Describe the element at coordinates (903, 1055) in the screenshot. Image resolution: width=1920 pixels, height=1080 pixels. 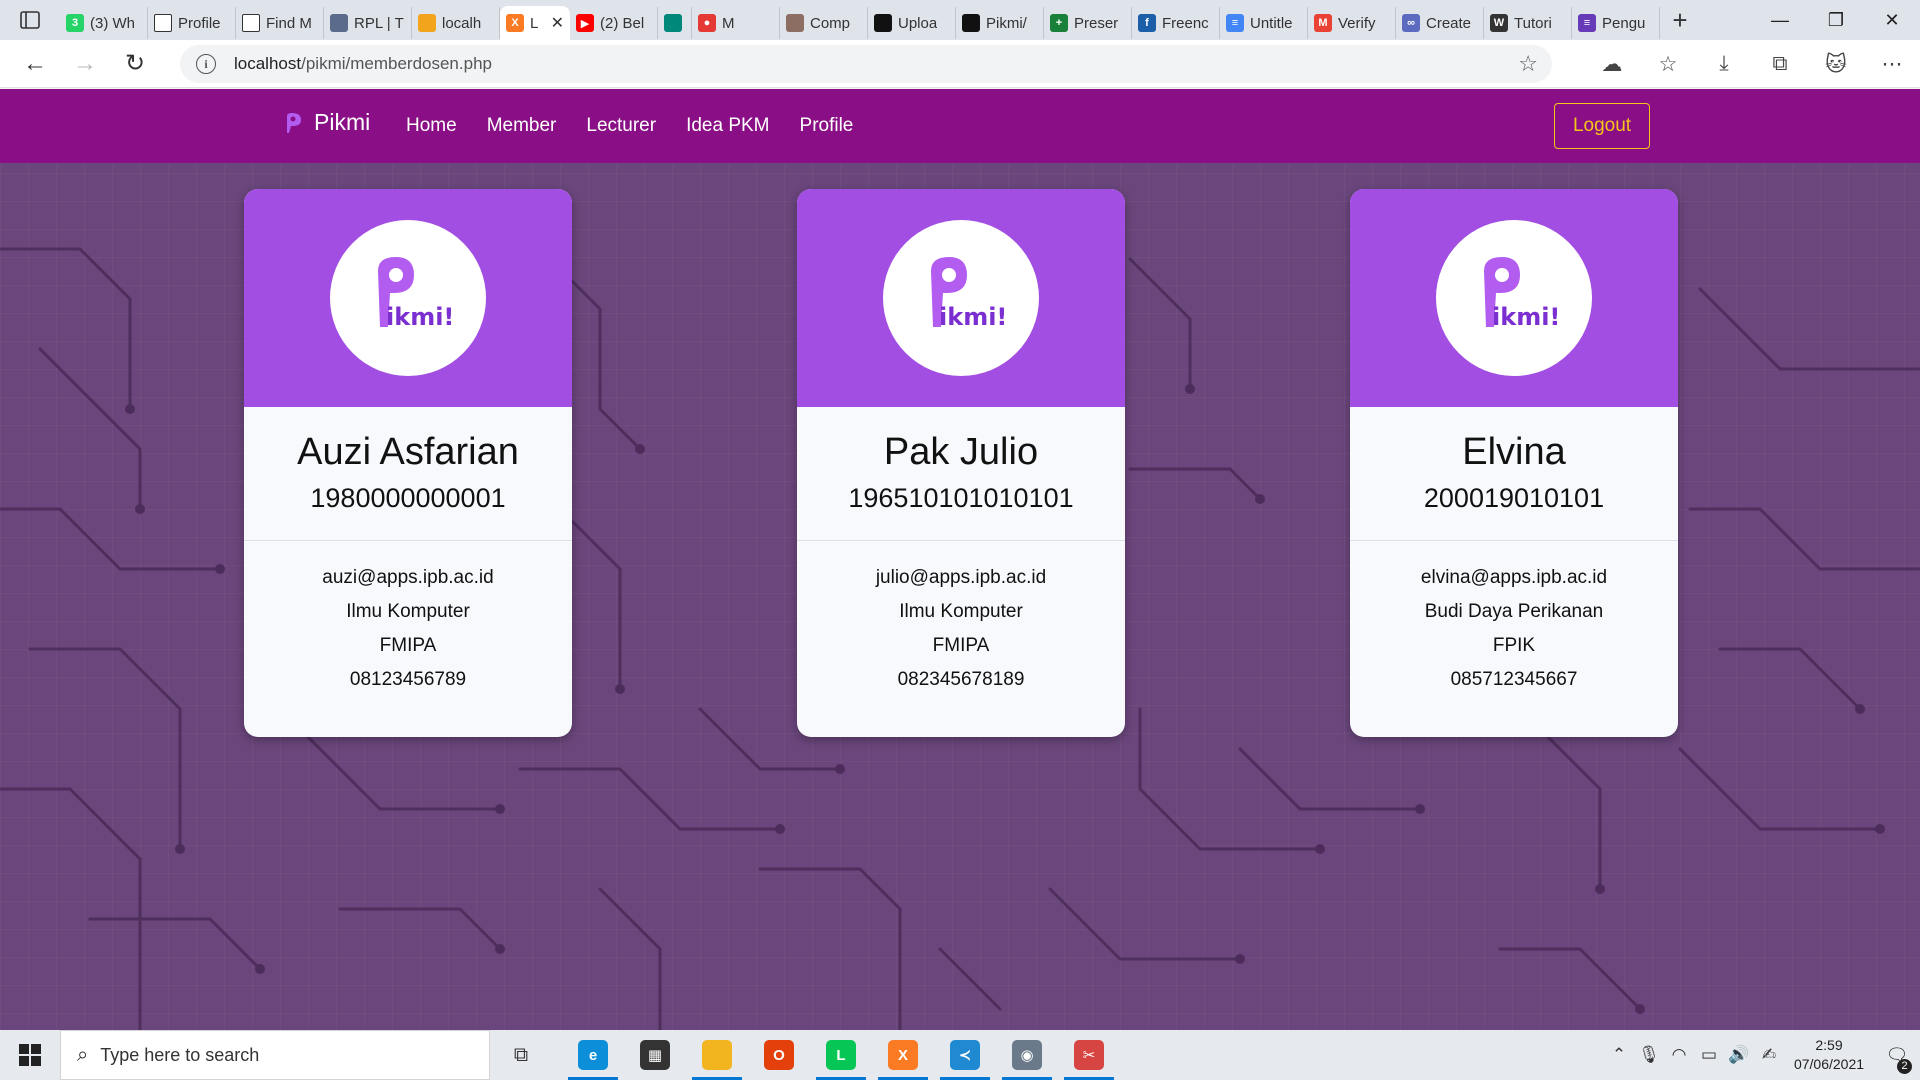
I see `taskbar-app: X` at that location.